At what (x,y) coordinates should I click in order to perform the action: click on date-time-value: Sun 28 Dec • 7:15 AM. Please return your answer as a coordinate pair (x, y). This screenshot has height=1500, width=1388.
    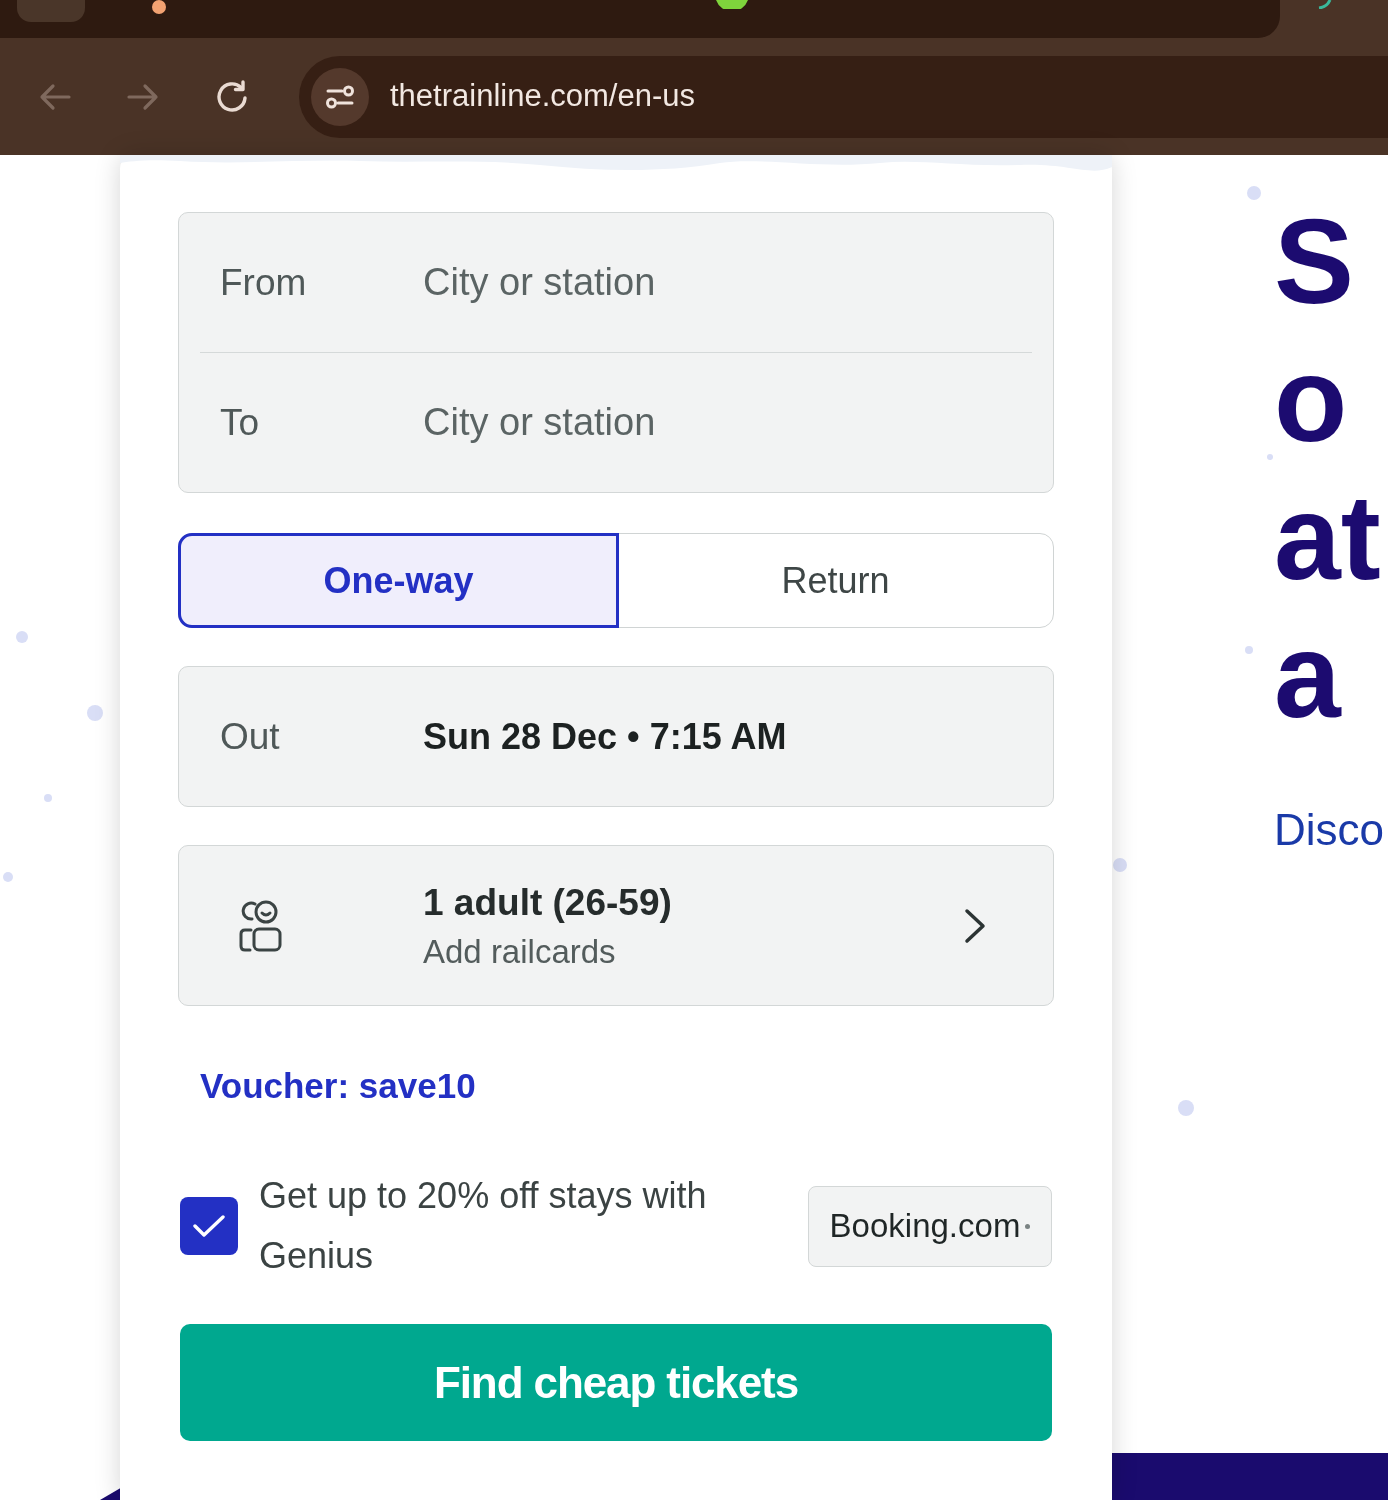
    Looking at the image, I should click on (605, 736).